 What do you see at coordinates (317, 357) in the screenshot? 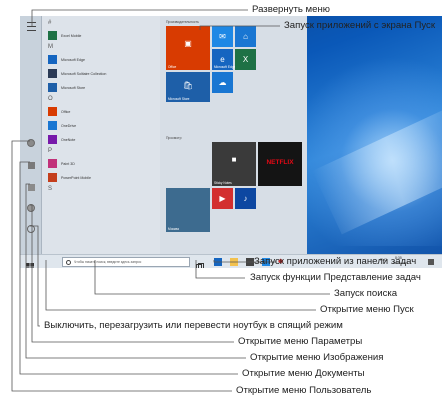
I see `callout-pictures: Открытие меню Изображения` at bounding box center [317, 357].